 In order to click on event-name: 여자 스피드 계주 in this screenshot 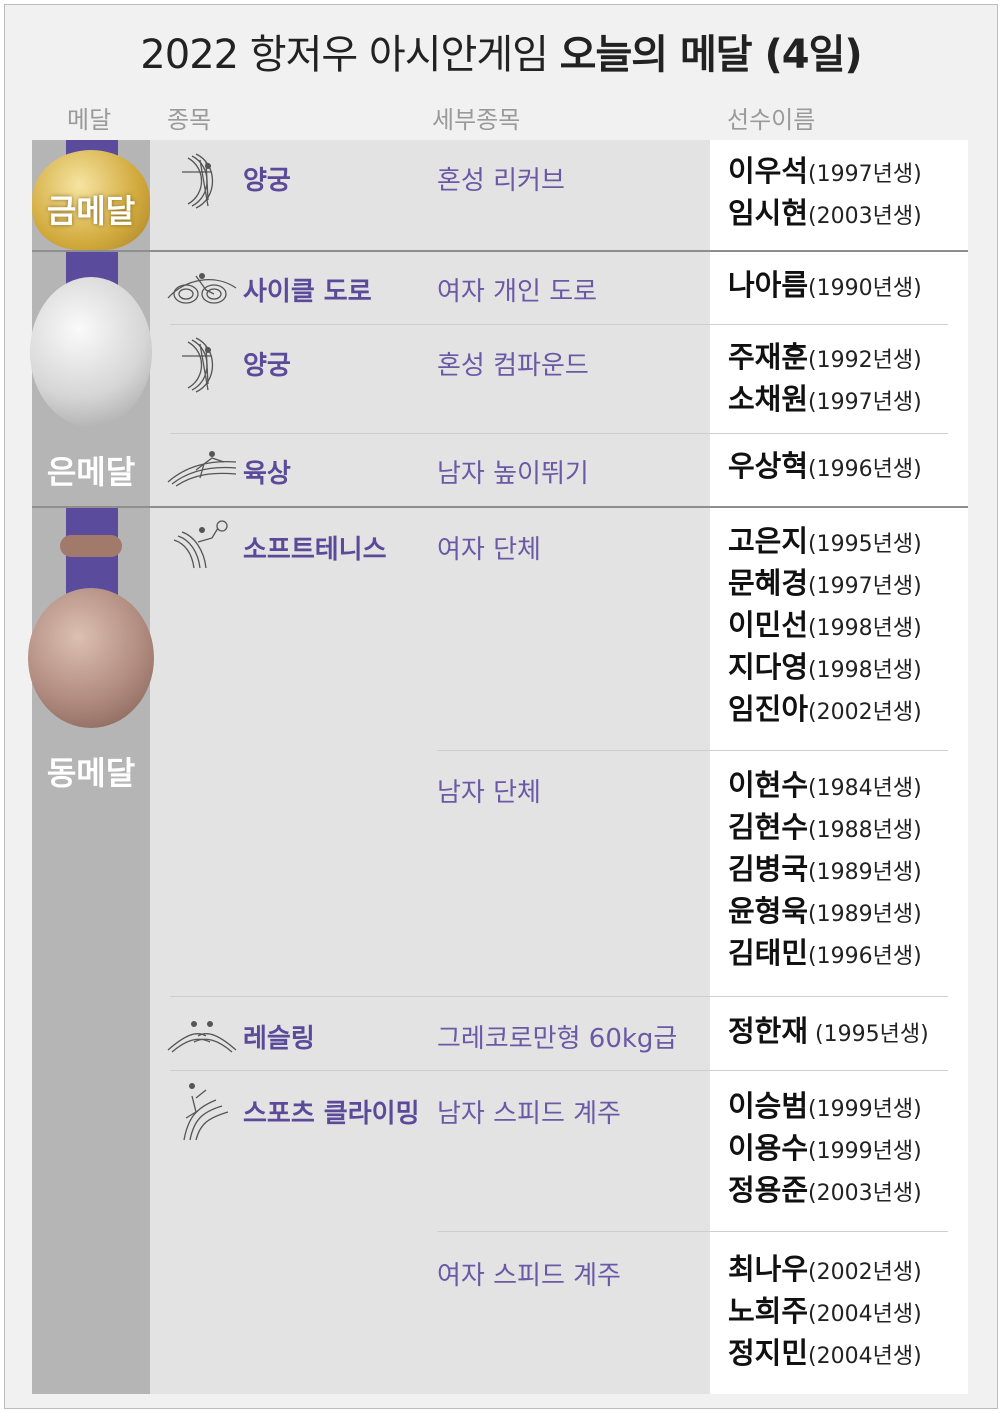, I will do `click(529, 1276)`.